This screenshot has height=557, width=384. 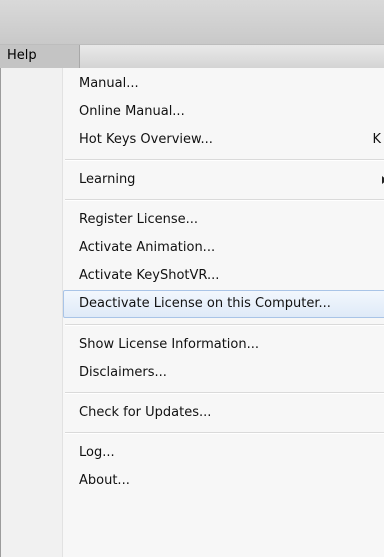 What do you see at coordinates (224, 180) in the screenshot?
I see `menu-item-learning: Learning` at bounding box center [224, 180].